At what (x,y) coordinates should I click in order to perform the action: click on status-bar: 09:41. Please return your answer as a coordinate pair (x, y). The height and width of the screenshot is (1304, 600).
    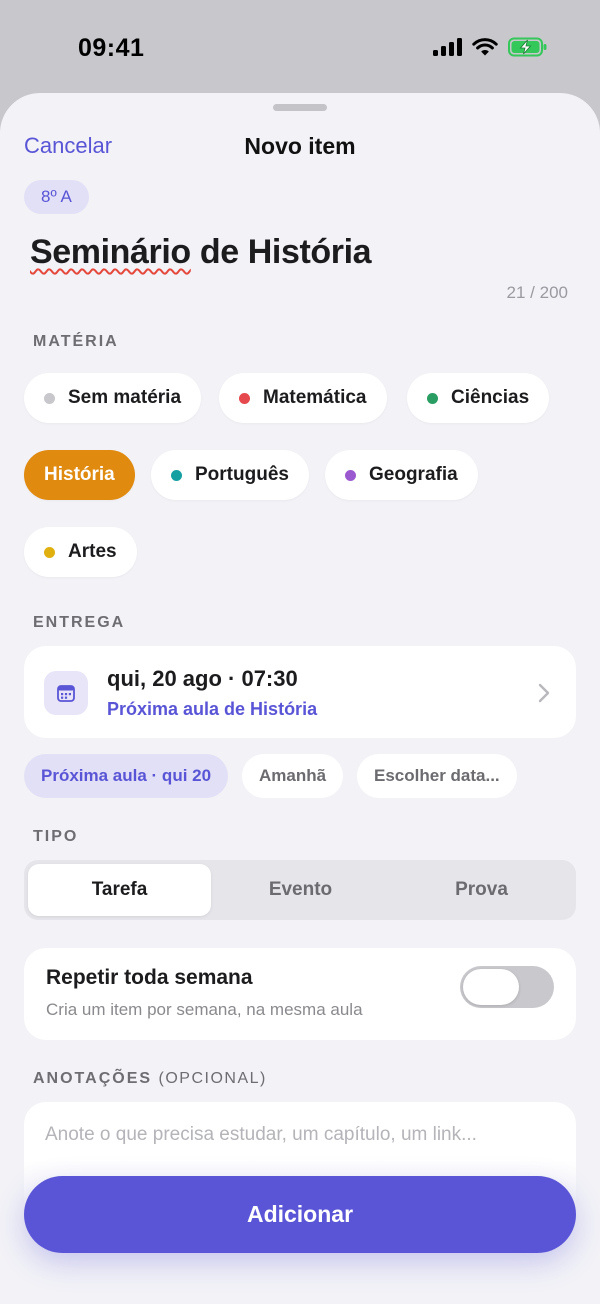
    Looking at the image, I should click on (300, 48).